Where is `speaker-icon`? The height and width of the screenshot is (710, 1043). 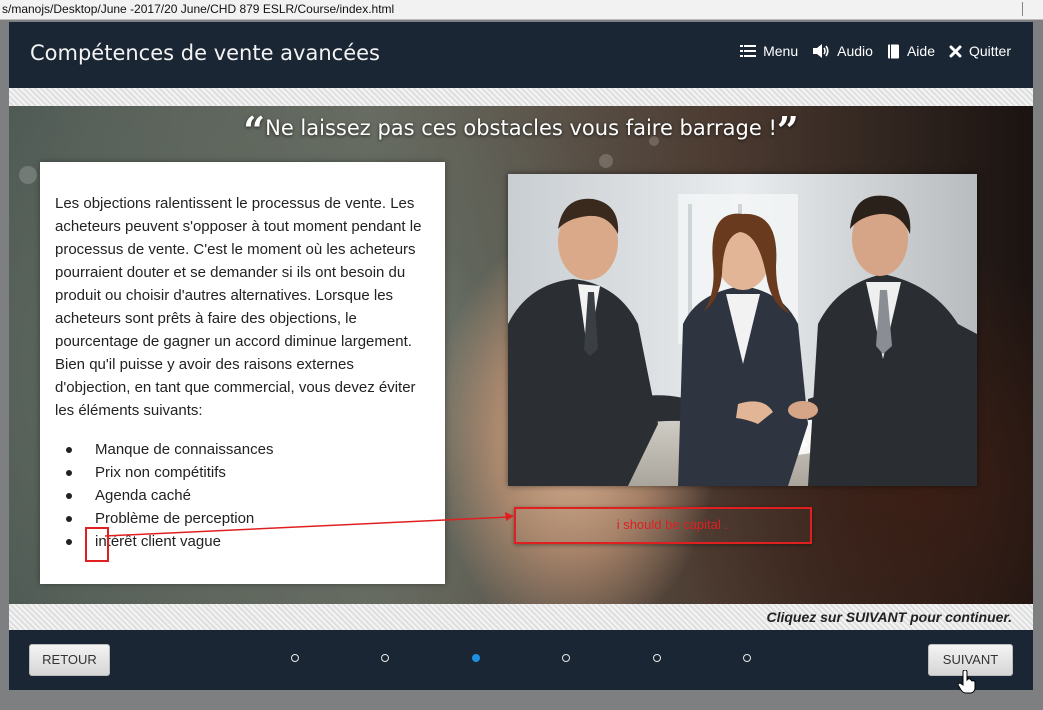 speaker-icon is located at coordinates (821, 51).